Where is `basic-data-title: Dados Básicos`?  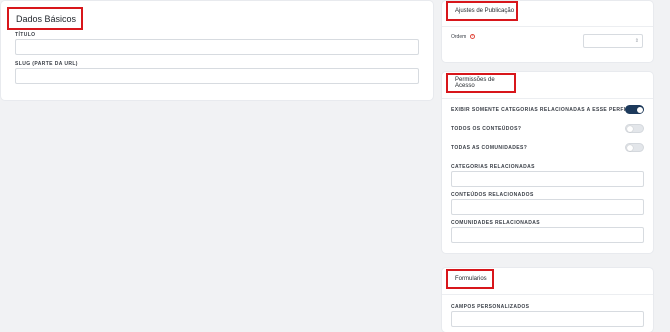
basic-data-title: Dados Básicos is located at coordinates (46, 18).